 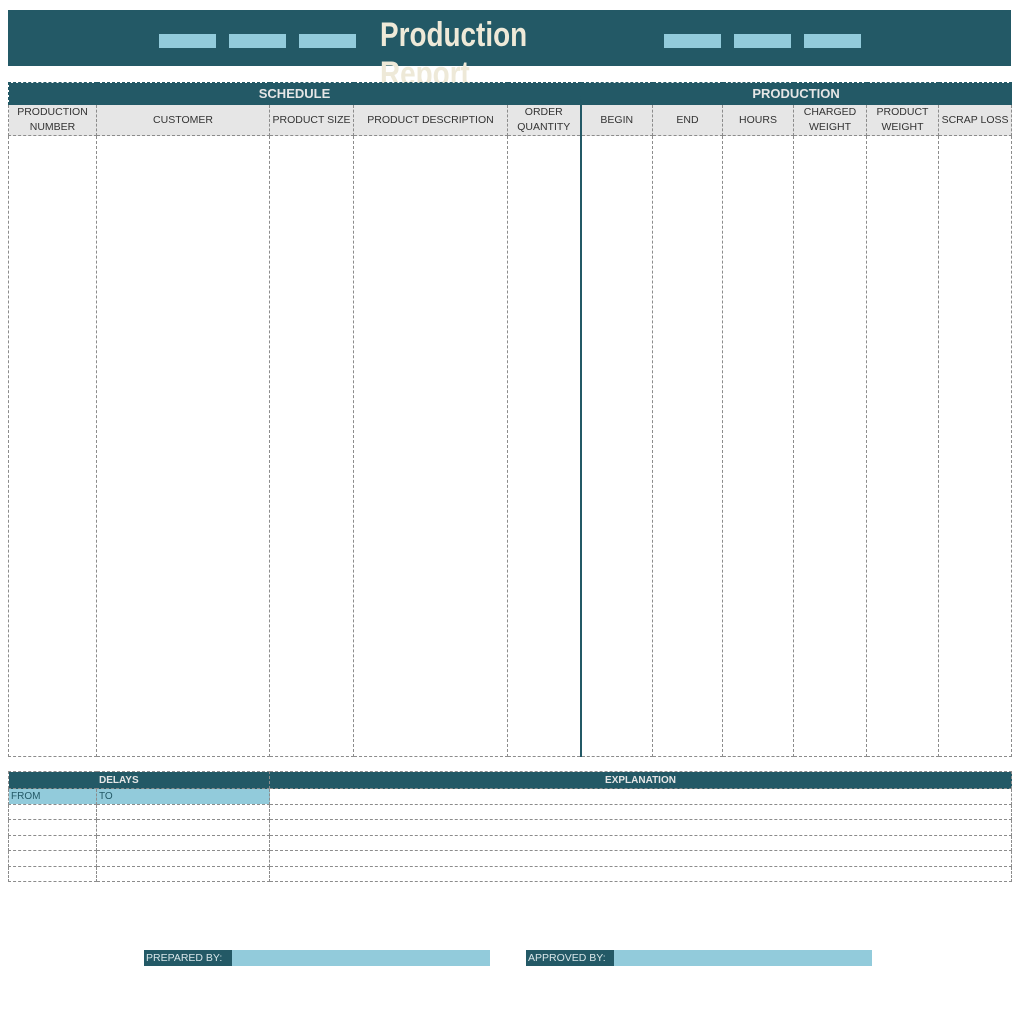 I want to click on cell-begin, so click(x=616, y=446).